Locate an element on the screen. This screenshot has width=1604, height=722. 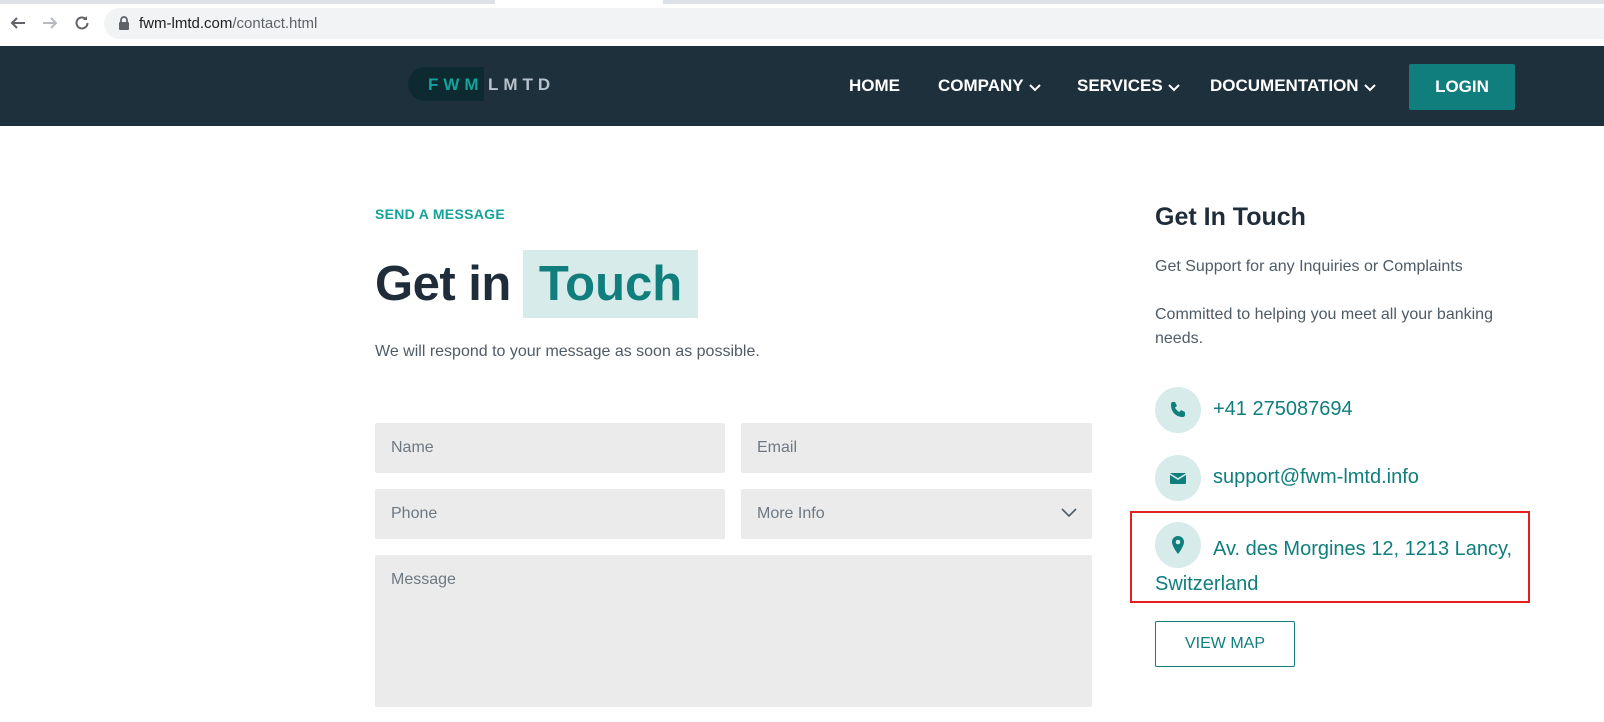
nav-company: COMPANY is located at coordinates (990, 86).